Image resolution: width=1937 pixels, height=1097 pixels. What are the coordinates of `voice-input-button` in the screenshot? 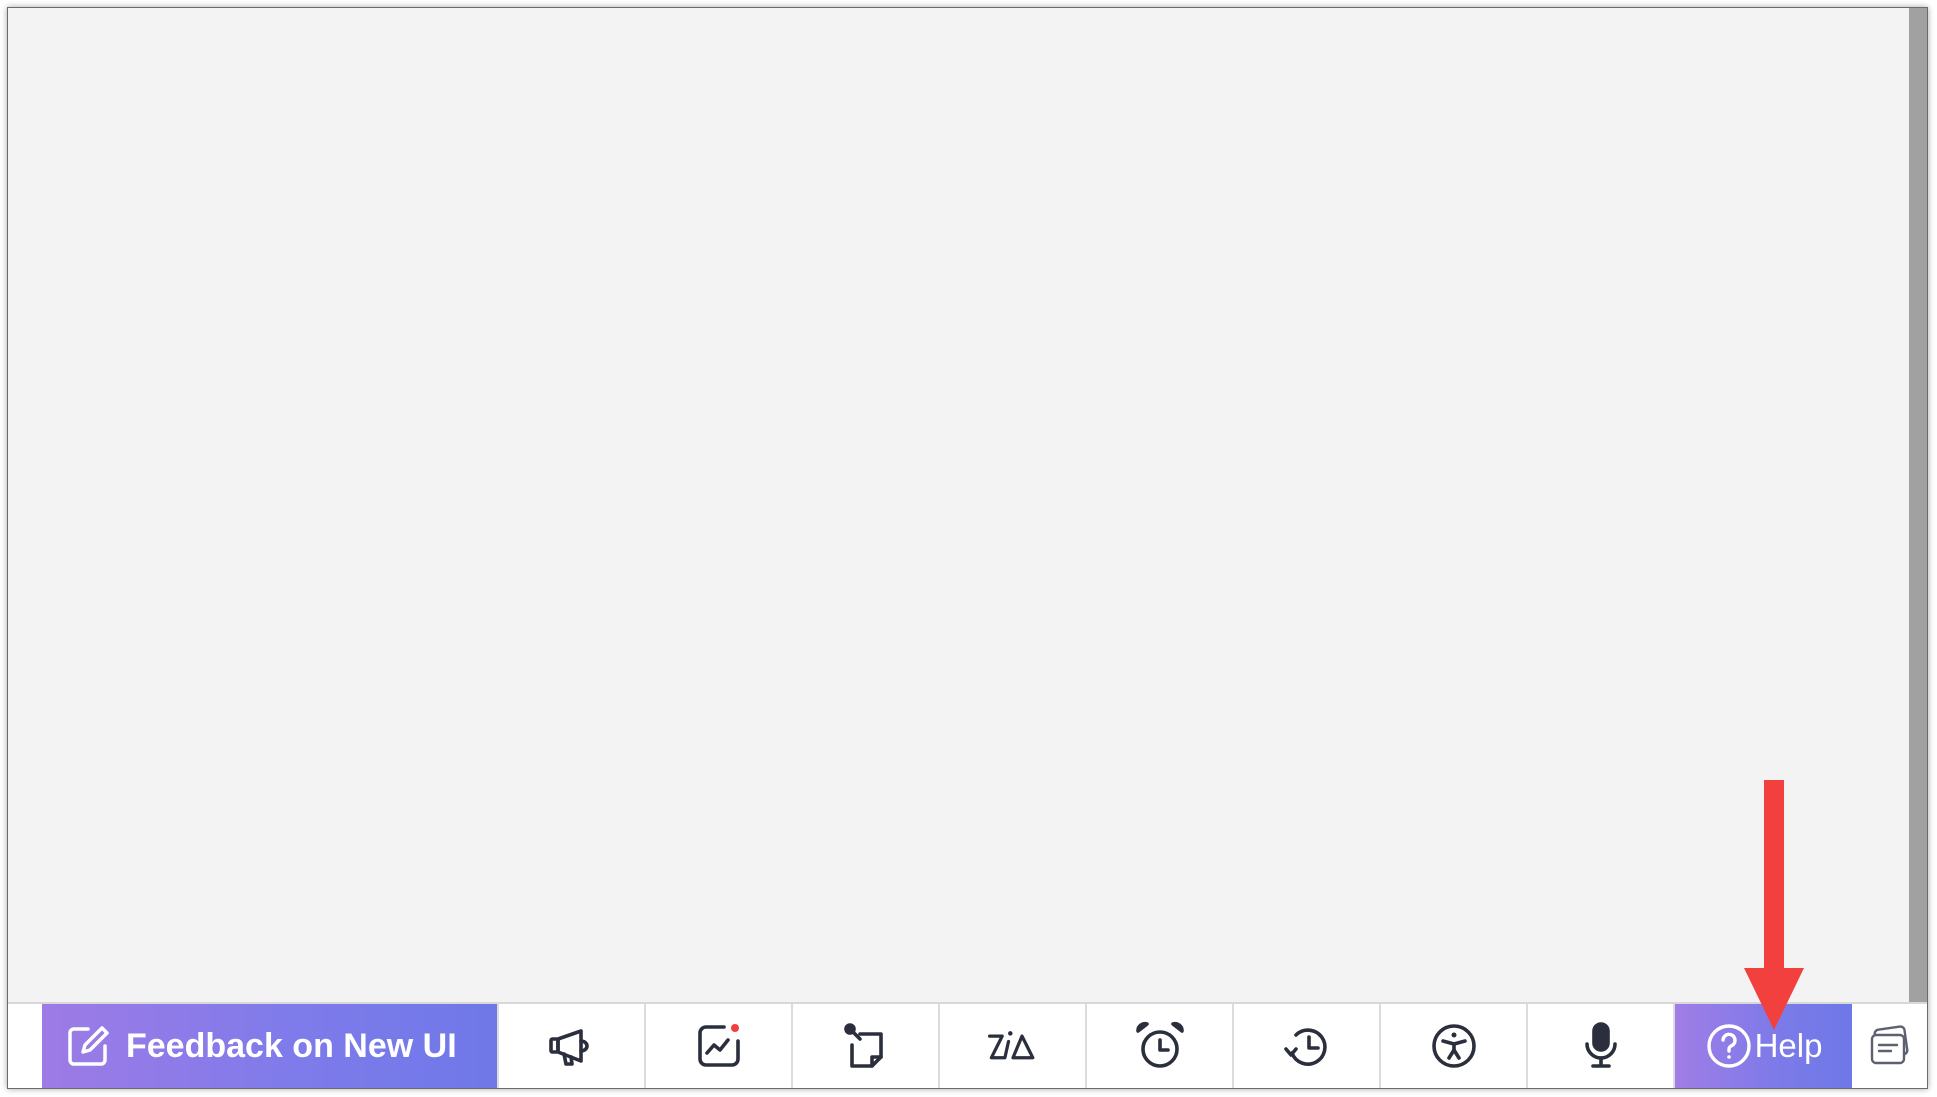 It's located at (1599, 1046).